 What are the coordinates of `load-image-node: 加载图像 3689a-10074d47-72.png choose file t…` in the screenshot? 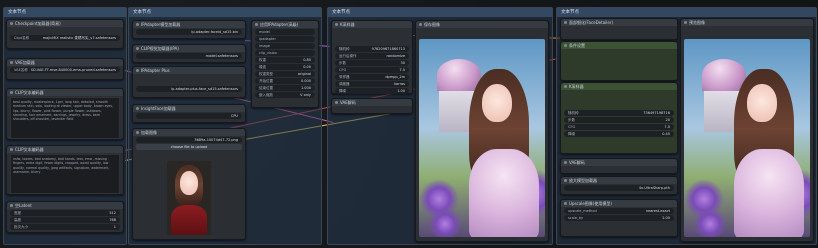 It's located at (189, 184).